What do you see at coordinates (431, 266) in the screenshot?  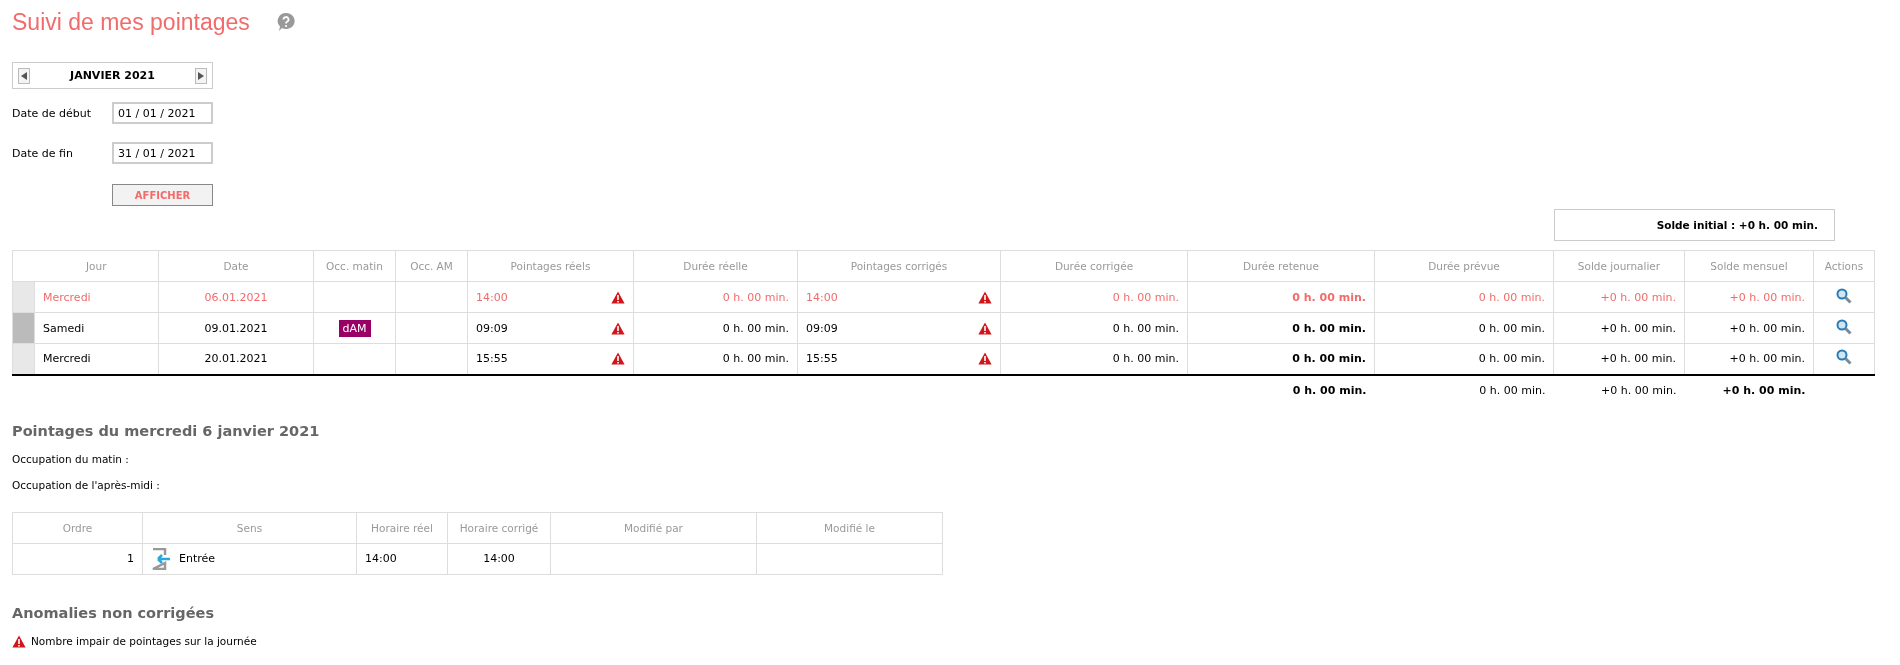 I see `column-header: Occ. AM` at bounding box center [431, 266].